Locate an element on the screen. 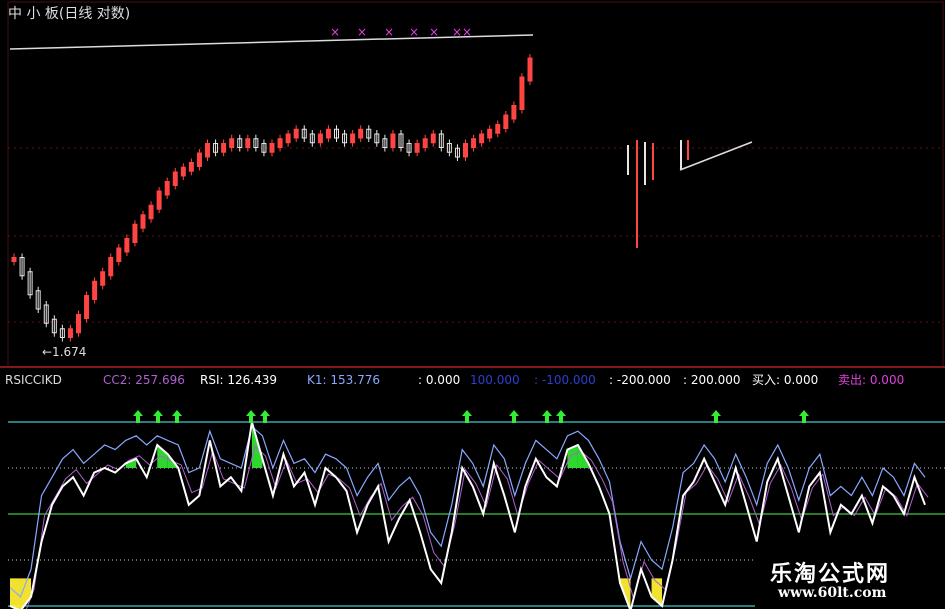 Image resolution: width=945 pixels, height=609 pixels. indicator-item: CC2: 257.696 is located at coordinates (144, 380).